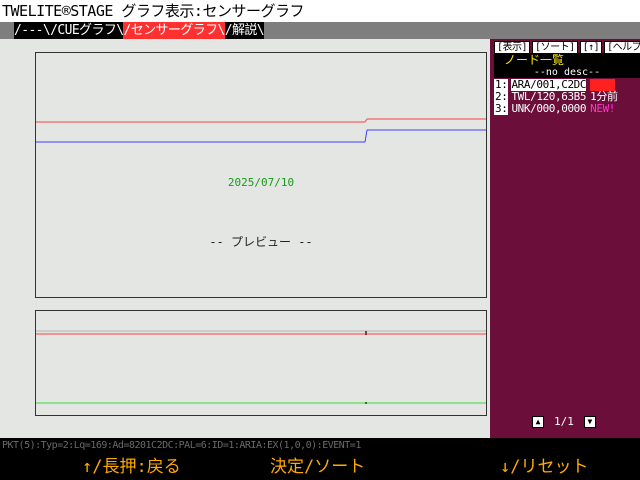 The width and height of the screenshot is (640, 480). I want to click on tab-blank: /---\, so click(32, 30).